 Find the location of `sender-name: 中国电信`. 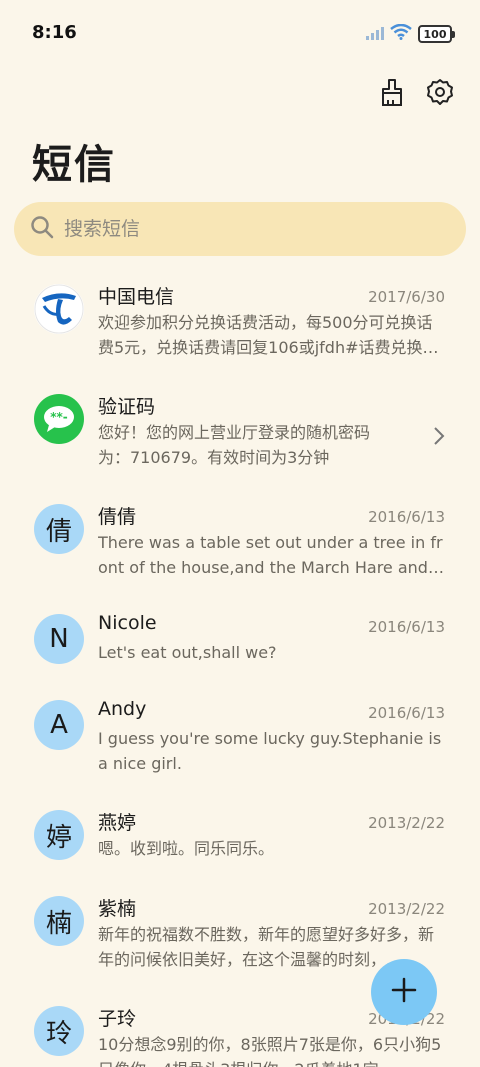

sender-name: 中国电信 is located at coordinates (136, 297).